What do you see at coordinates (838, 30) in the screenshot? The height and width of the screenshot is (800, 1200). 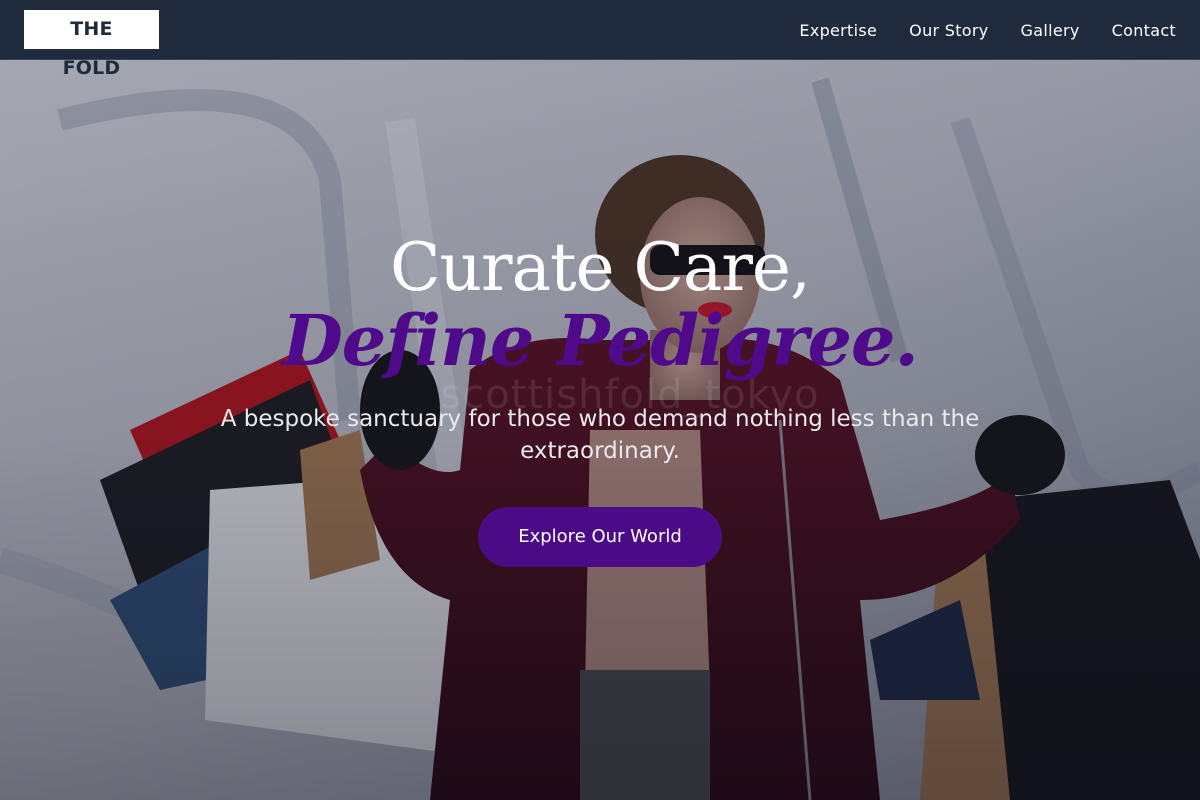 I see `nav-link-expertise: Expertise` at bounding box center [838, 30].